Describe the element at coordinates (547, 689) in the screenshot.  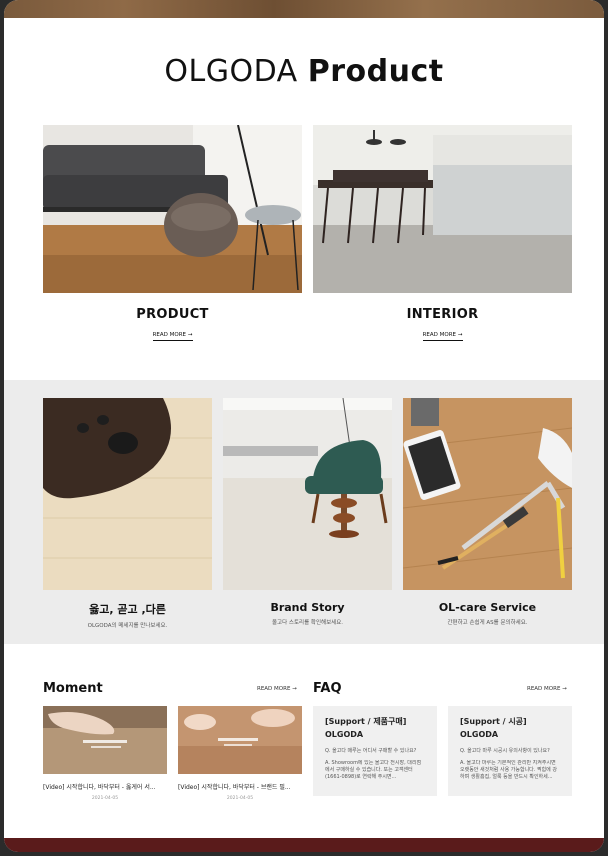
I see `faq-read-more-link: READ MORE →` at that location.